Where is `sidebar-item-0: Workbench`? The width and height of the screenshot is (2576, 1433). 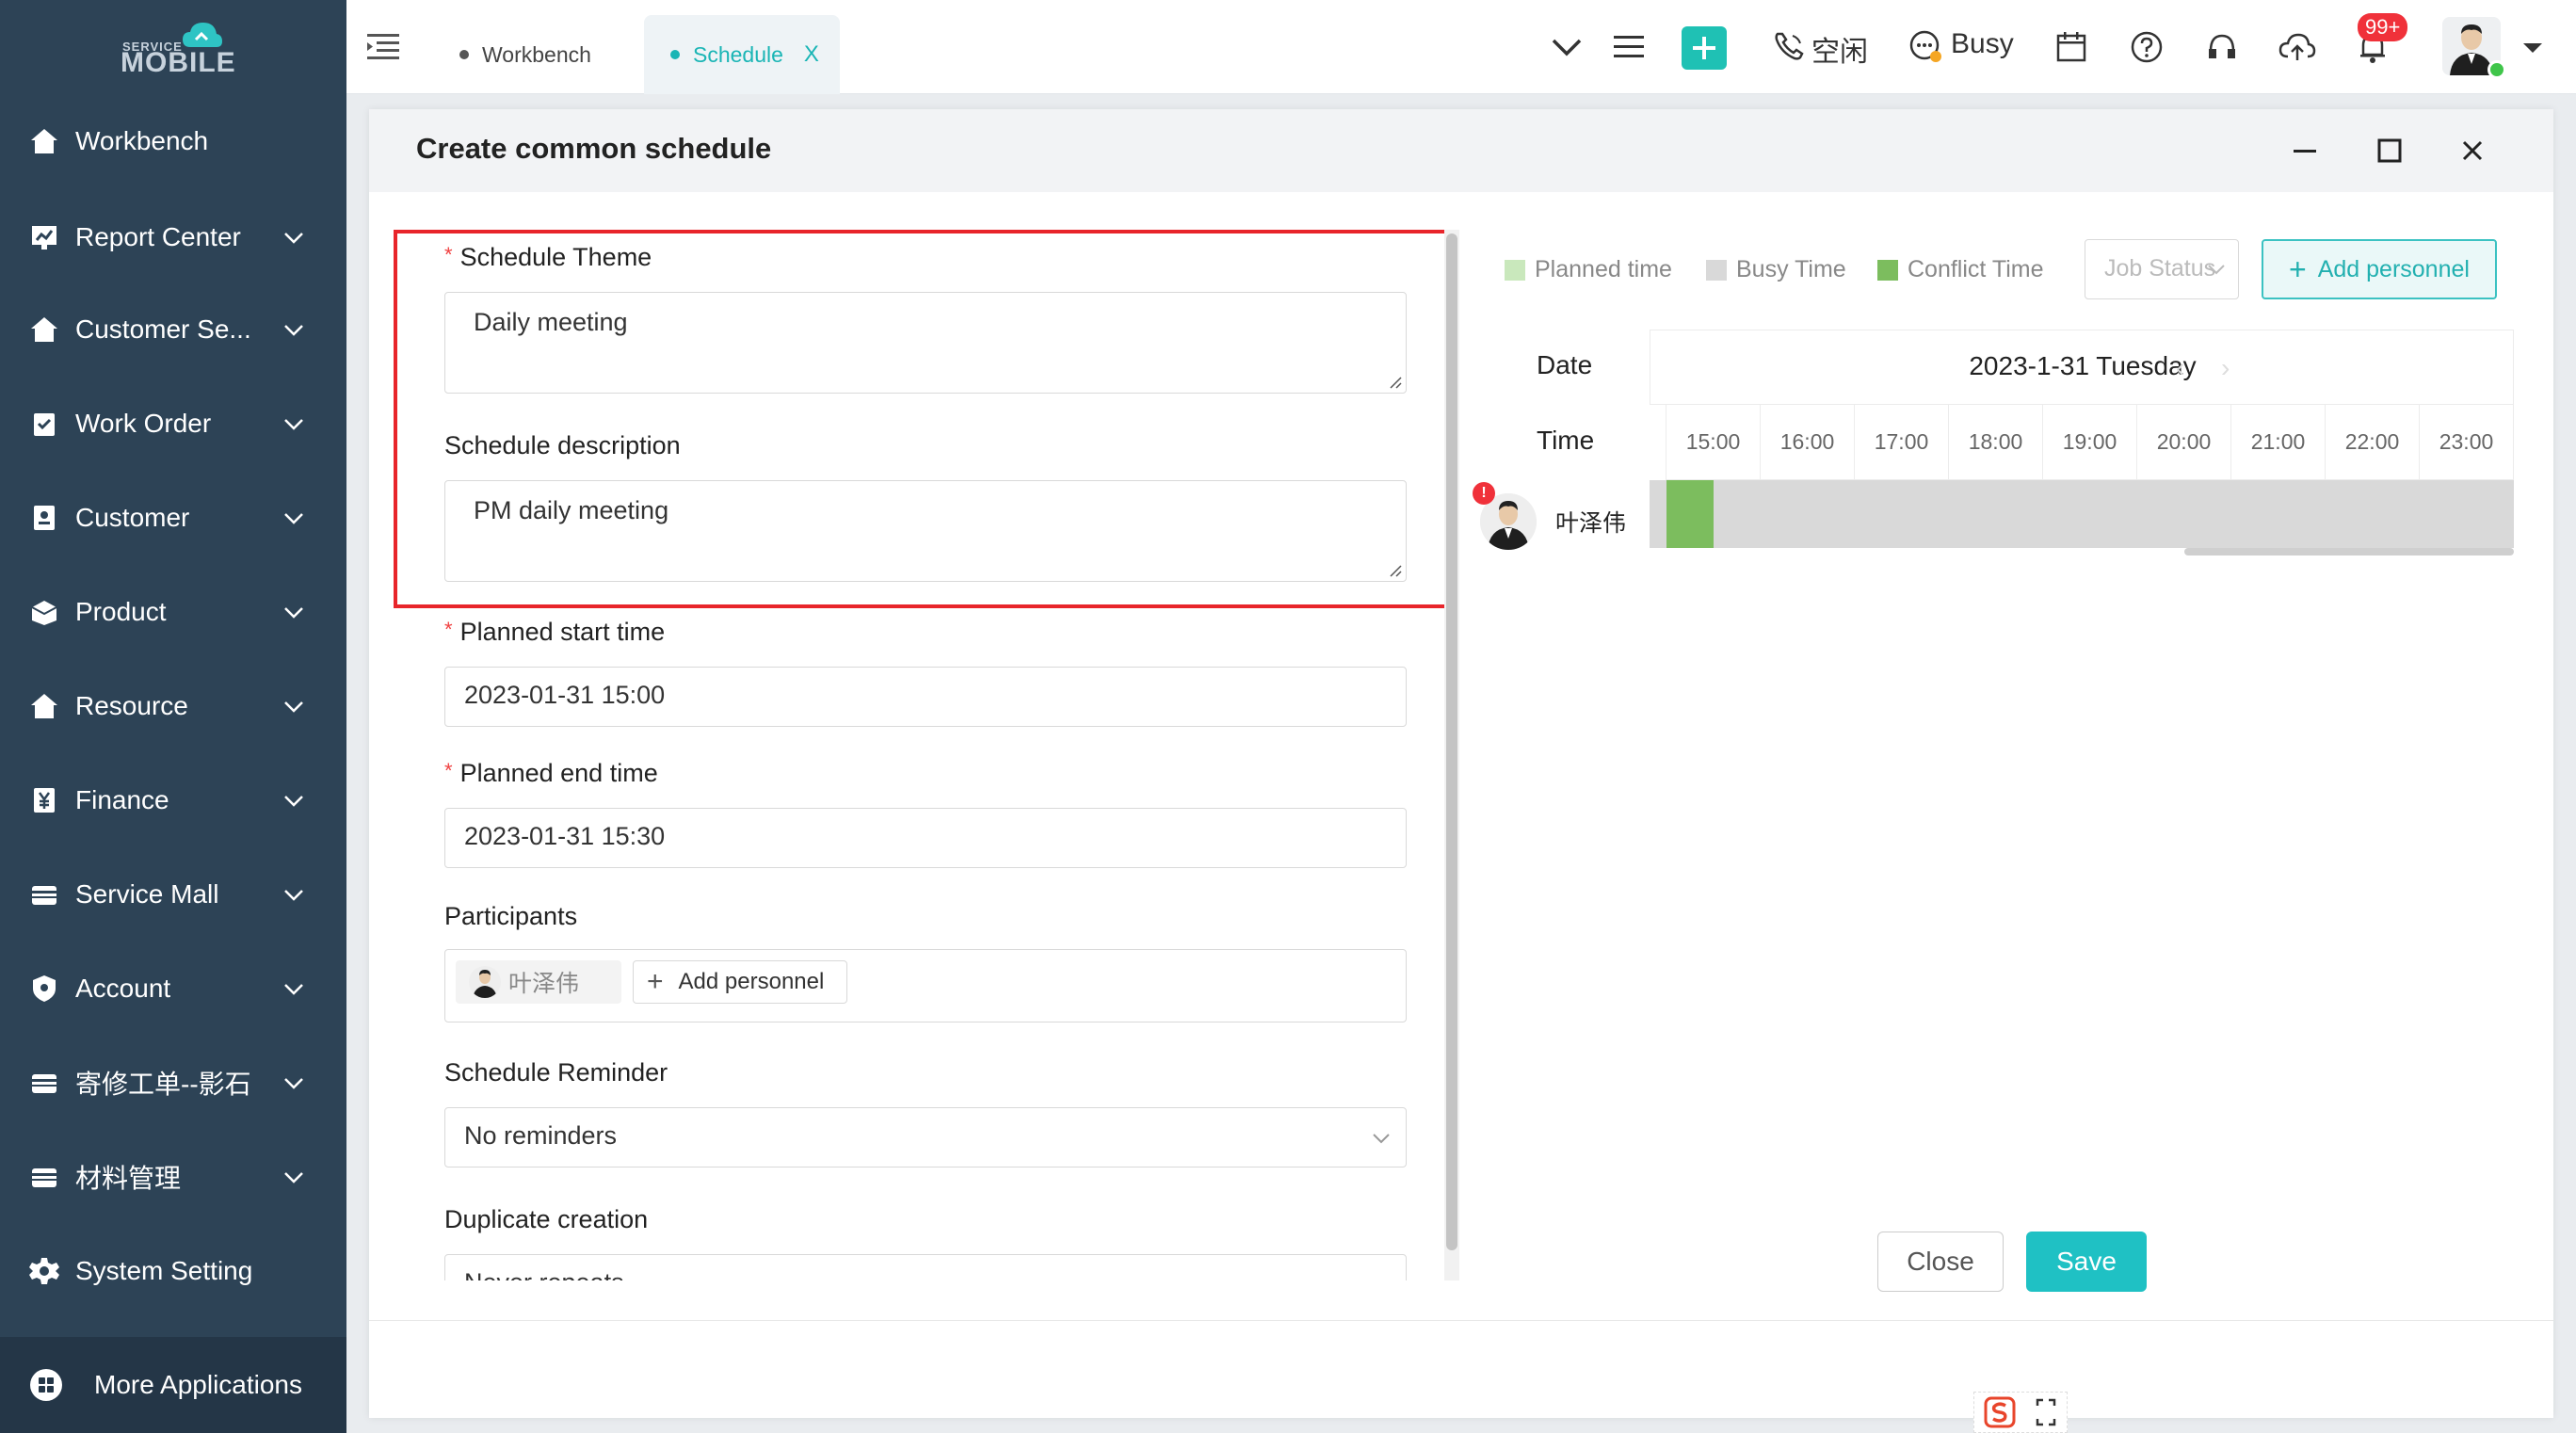
sidebar-item-0: Workbench is located at coordinates (173, 141).